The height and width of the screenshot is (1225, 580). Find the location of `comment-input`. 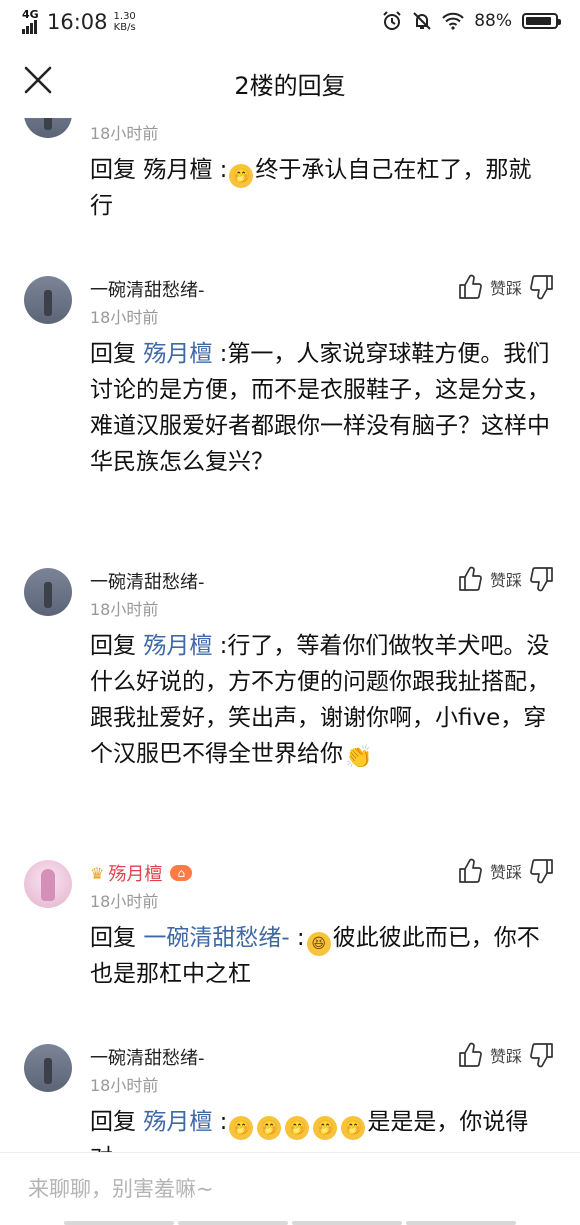

comment-input is located at coordinates (288, 1189).